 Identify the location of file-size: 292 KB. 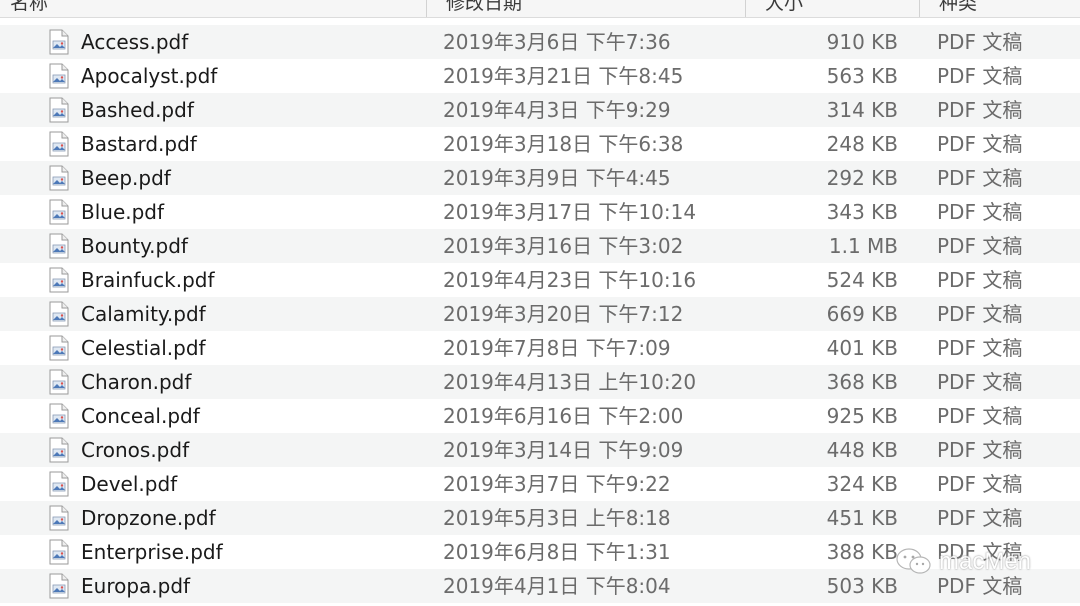
(862, 178).